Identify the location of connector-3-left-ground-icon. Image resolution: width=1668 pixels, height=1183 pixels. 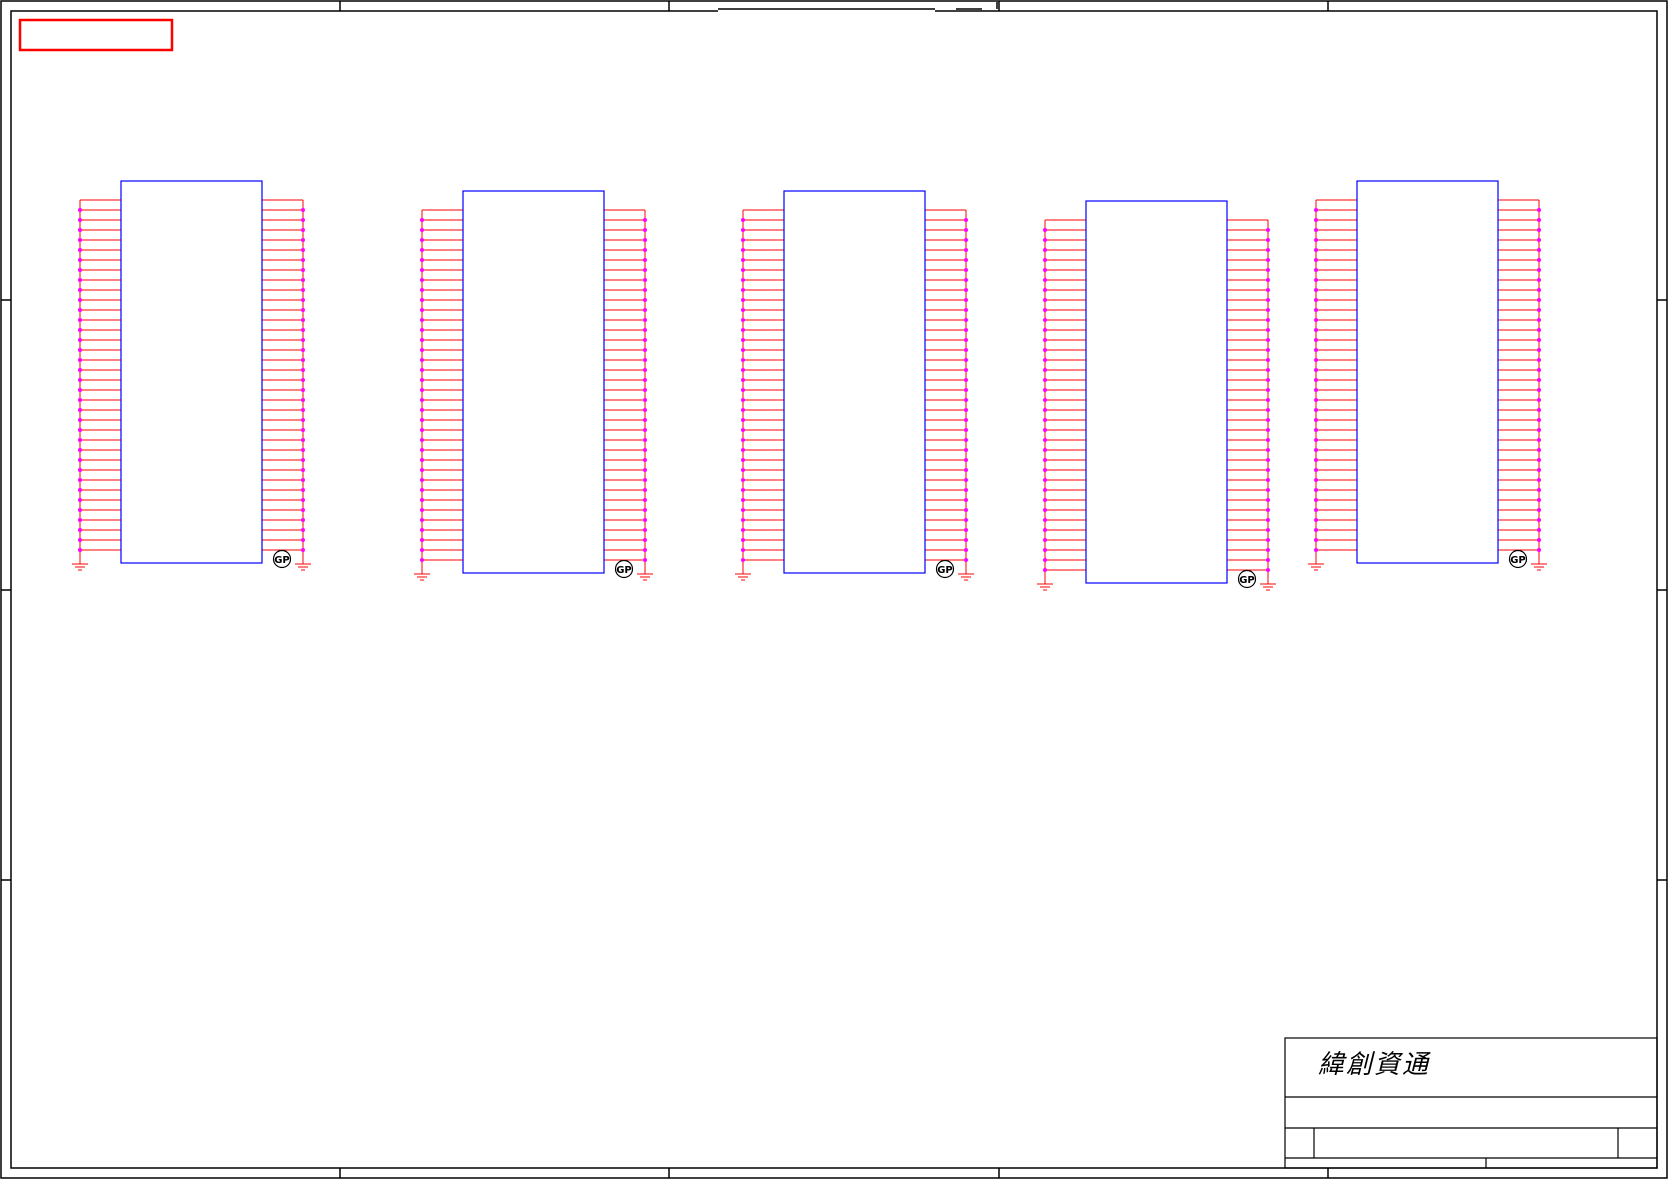
(743, 575).